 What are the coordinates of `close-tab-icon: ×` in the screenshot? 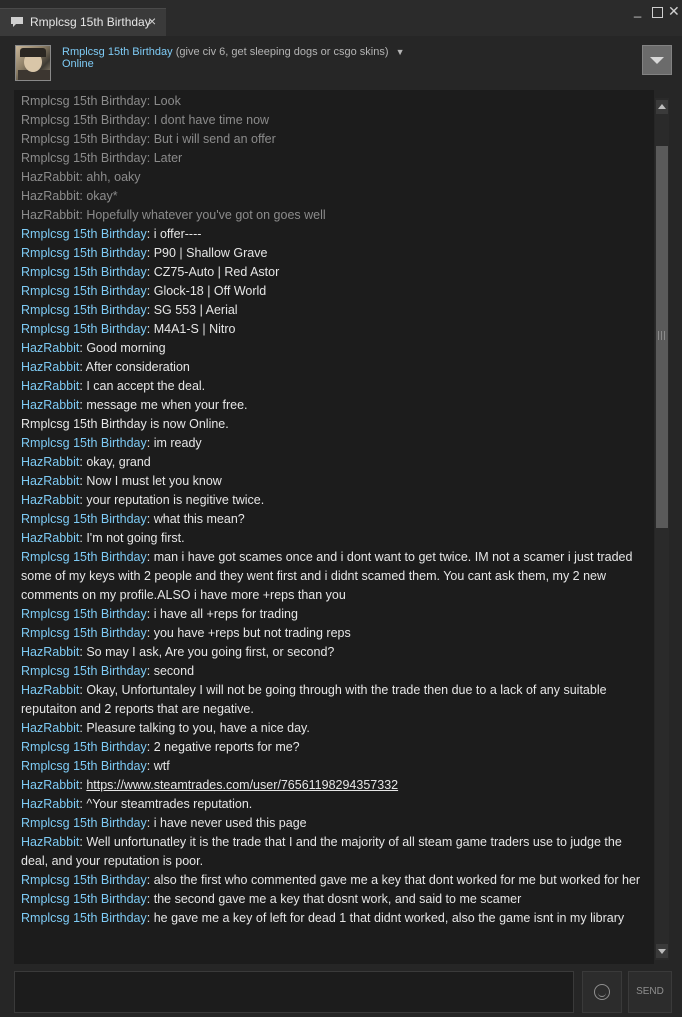 It's located at (152, 21).